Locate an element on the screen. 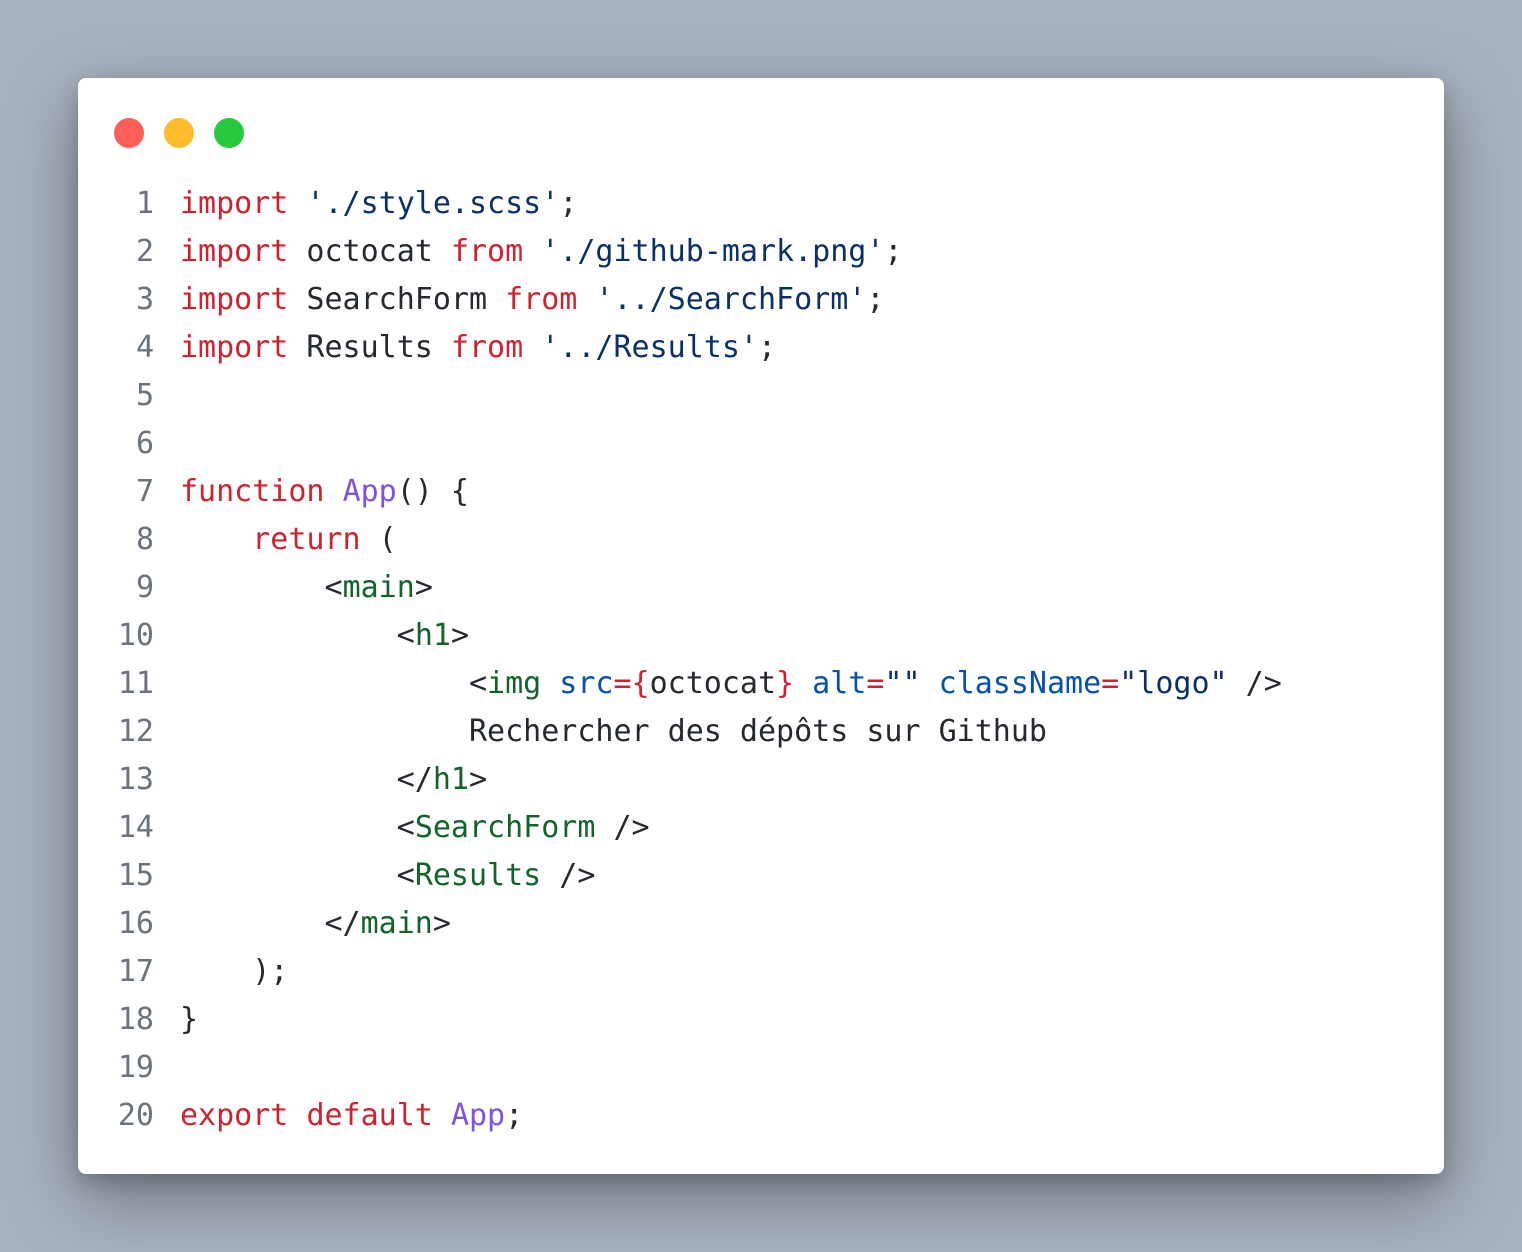  code-token-plain: SearchForm is located at coordinates (397, 299).